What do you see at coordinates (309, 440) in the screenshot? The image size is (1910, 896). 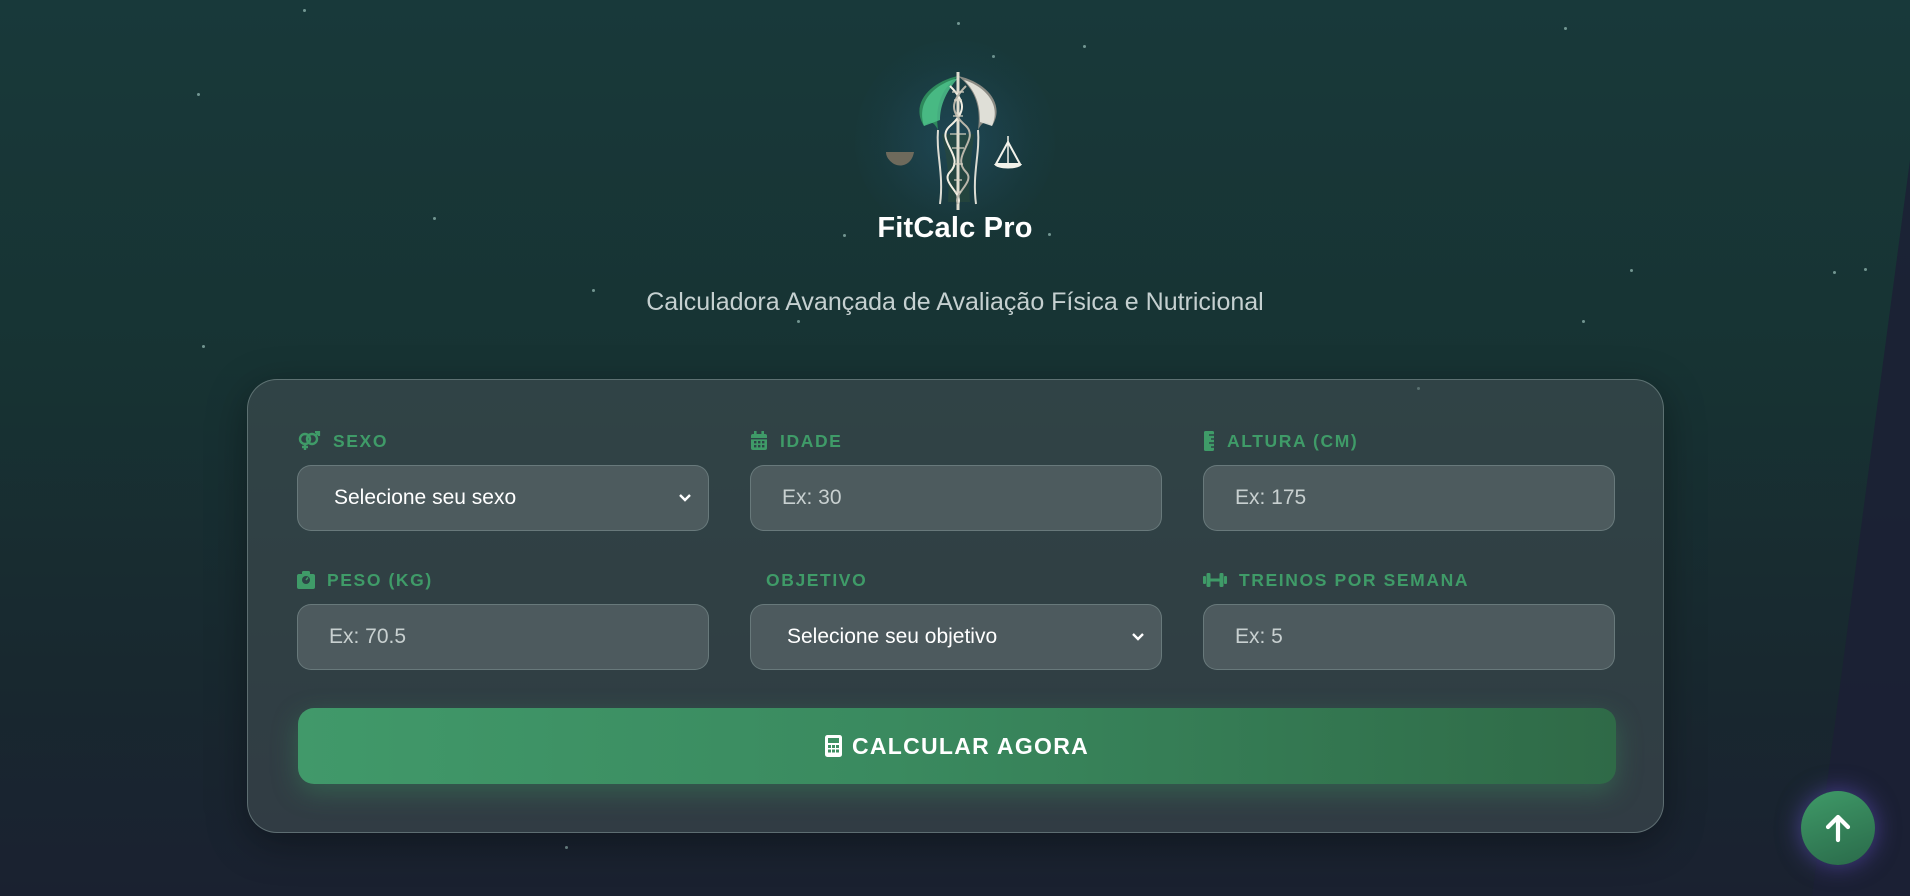 I see `gender-icon` at bounding box center [309, 440].